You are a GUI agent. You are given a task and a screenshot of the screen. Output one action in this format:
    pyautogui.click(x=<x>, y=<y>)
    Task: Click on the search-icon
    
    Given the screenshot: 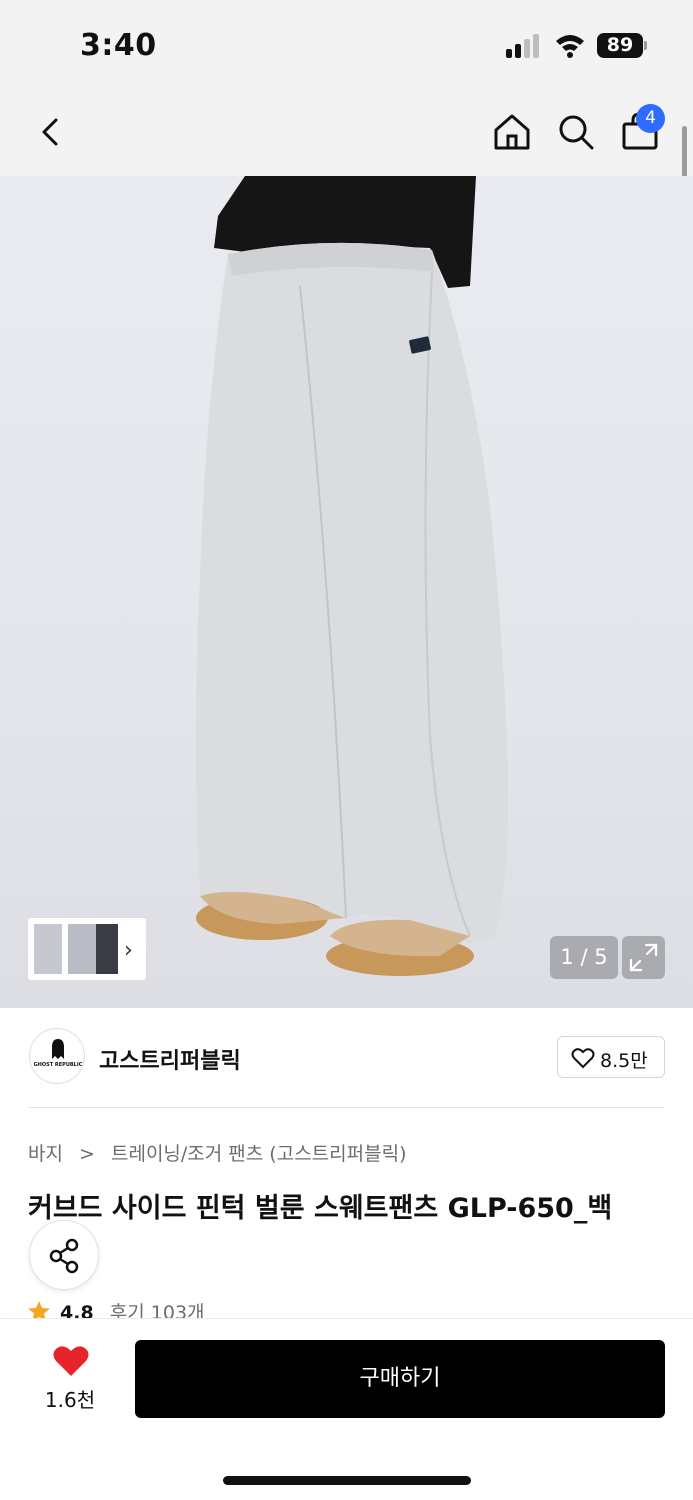 What is the action you would take?
    pyautogui.click(x=576, y=132)
    